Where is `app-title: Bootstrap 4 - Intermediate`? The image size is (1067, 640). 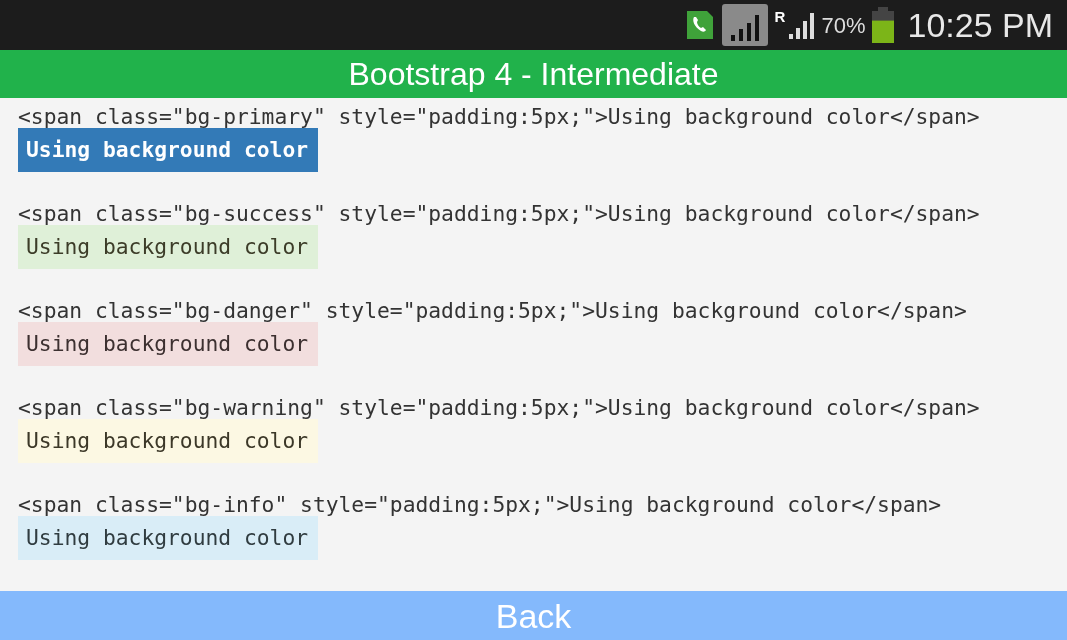 app-title: Bootstrap 4 - Intermediate is located at coordinates (533, 74).